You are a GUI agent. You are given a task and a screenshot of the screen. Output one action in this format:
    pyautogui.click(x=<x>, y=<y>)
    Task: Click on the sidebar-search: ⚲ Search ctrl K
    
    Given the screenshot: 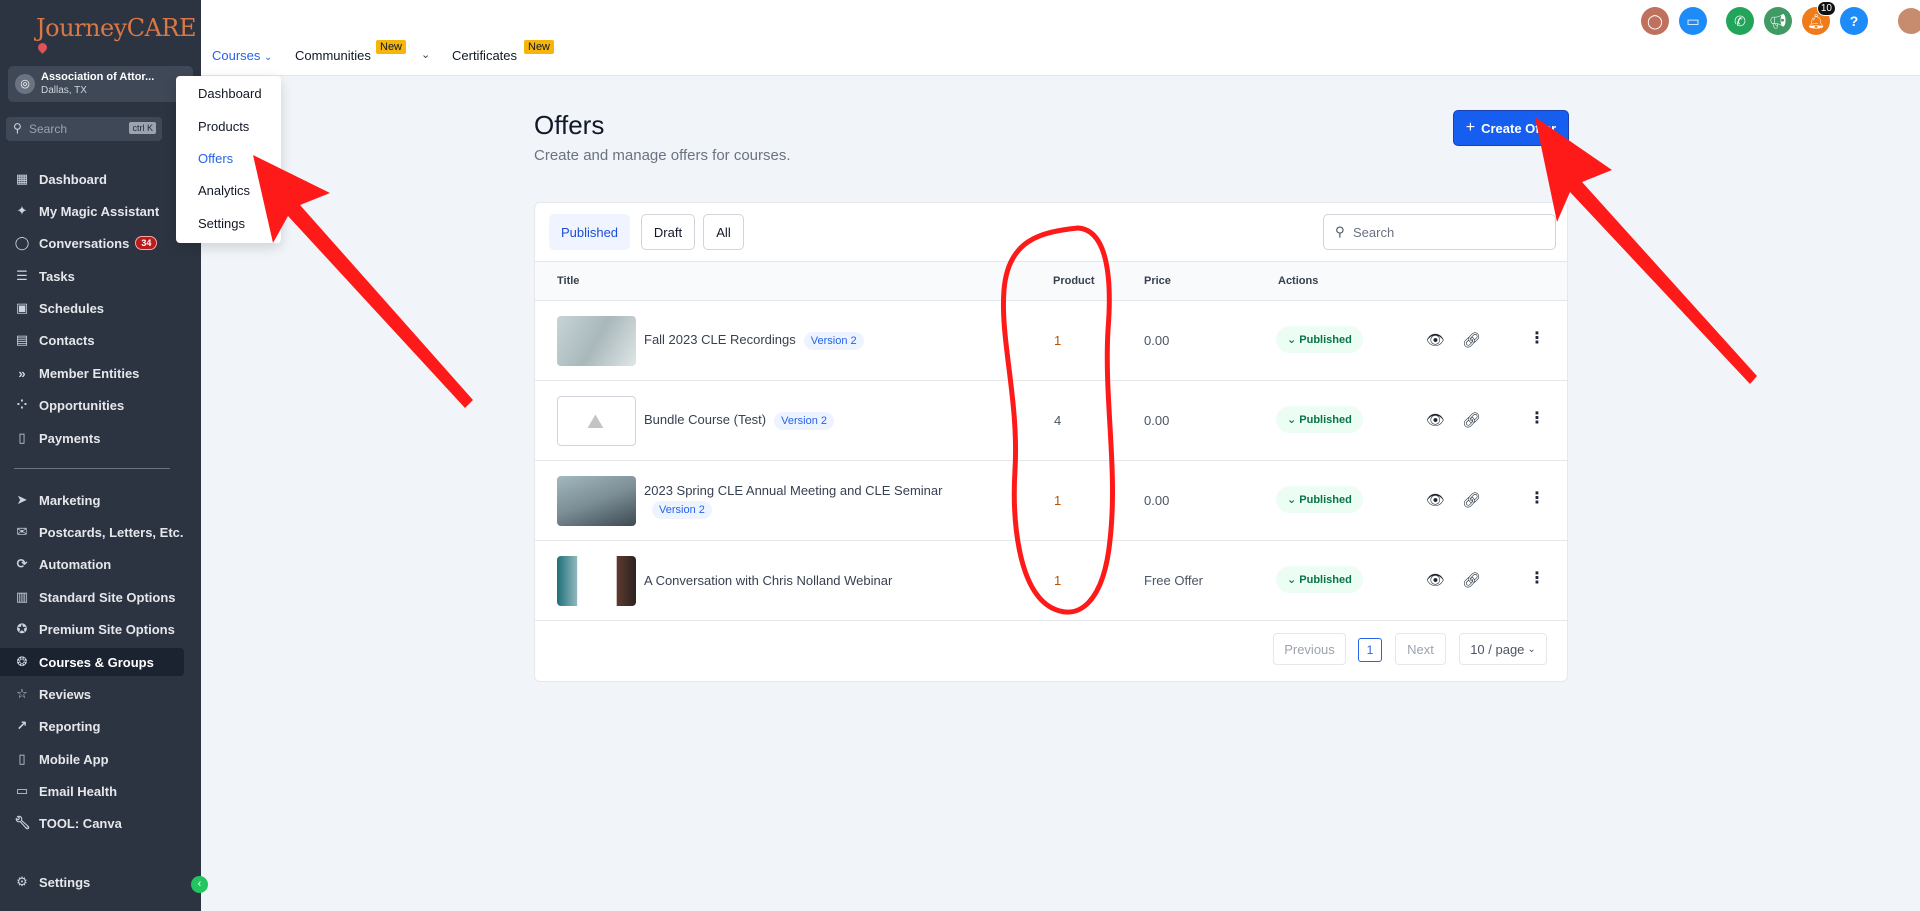 What is the action you would take?
    pyautogui.click(x=84, y=129)
    